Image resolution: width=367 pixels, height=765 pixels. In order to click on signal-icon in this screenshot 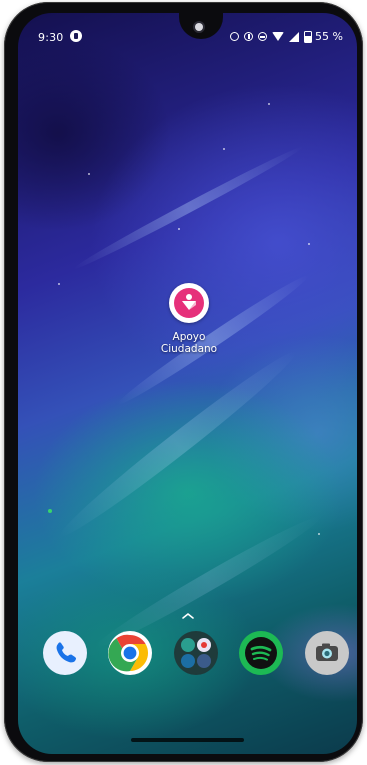, I will do `click(294, 36)`.